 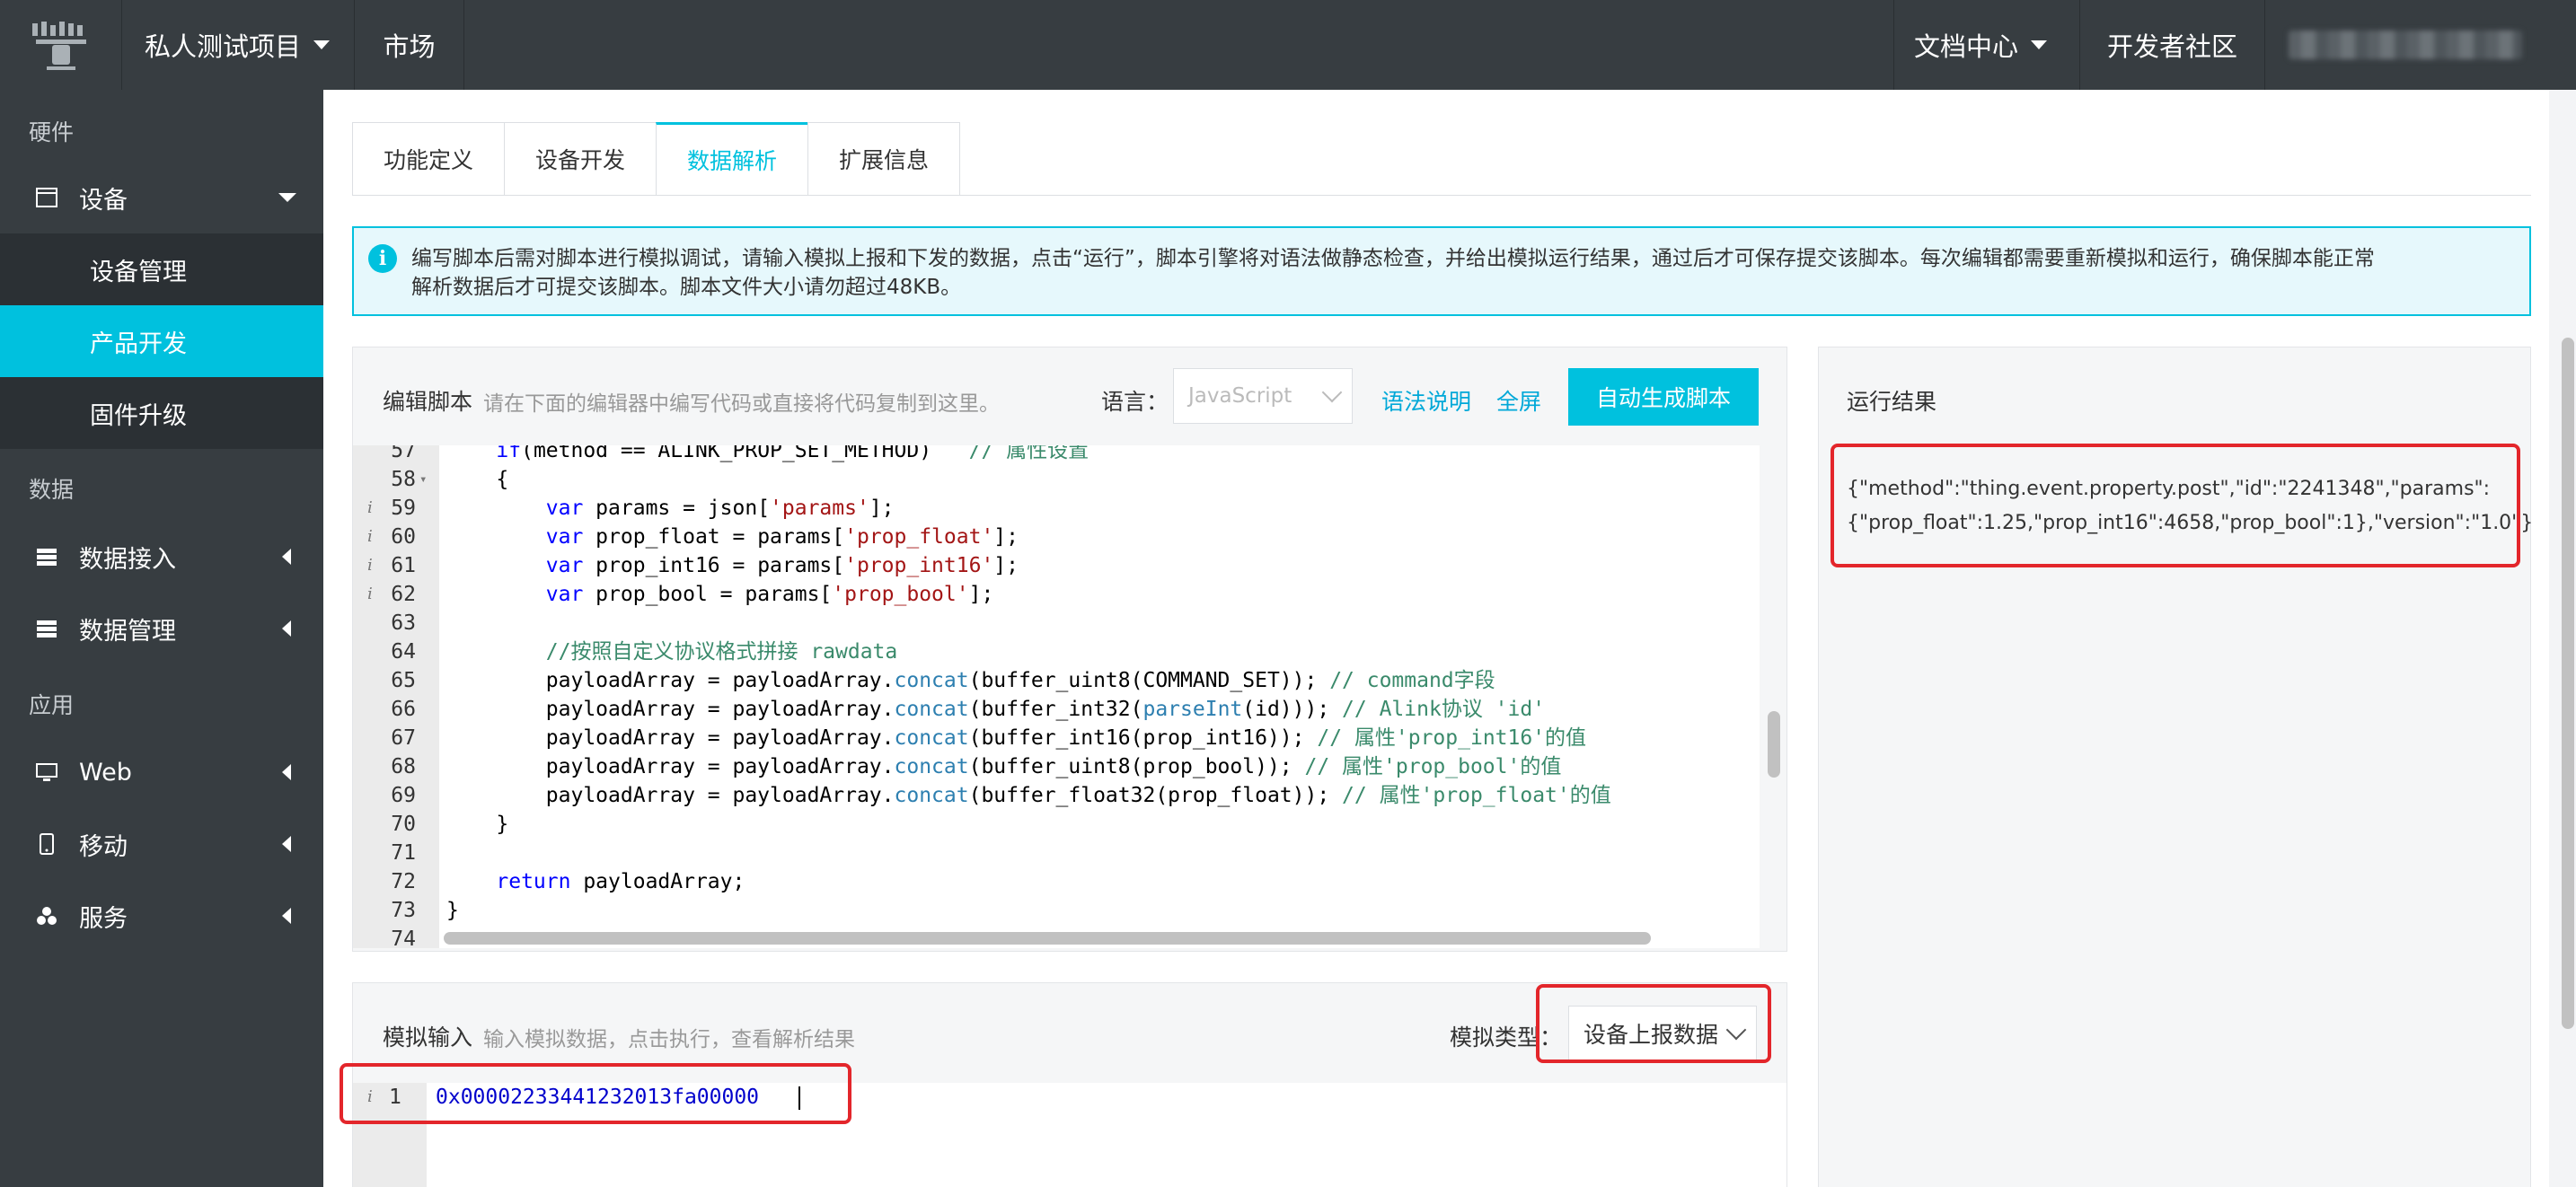 I want to click on sidebar-item-product-development: 产品开发, so click(x=161, y=341).